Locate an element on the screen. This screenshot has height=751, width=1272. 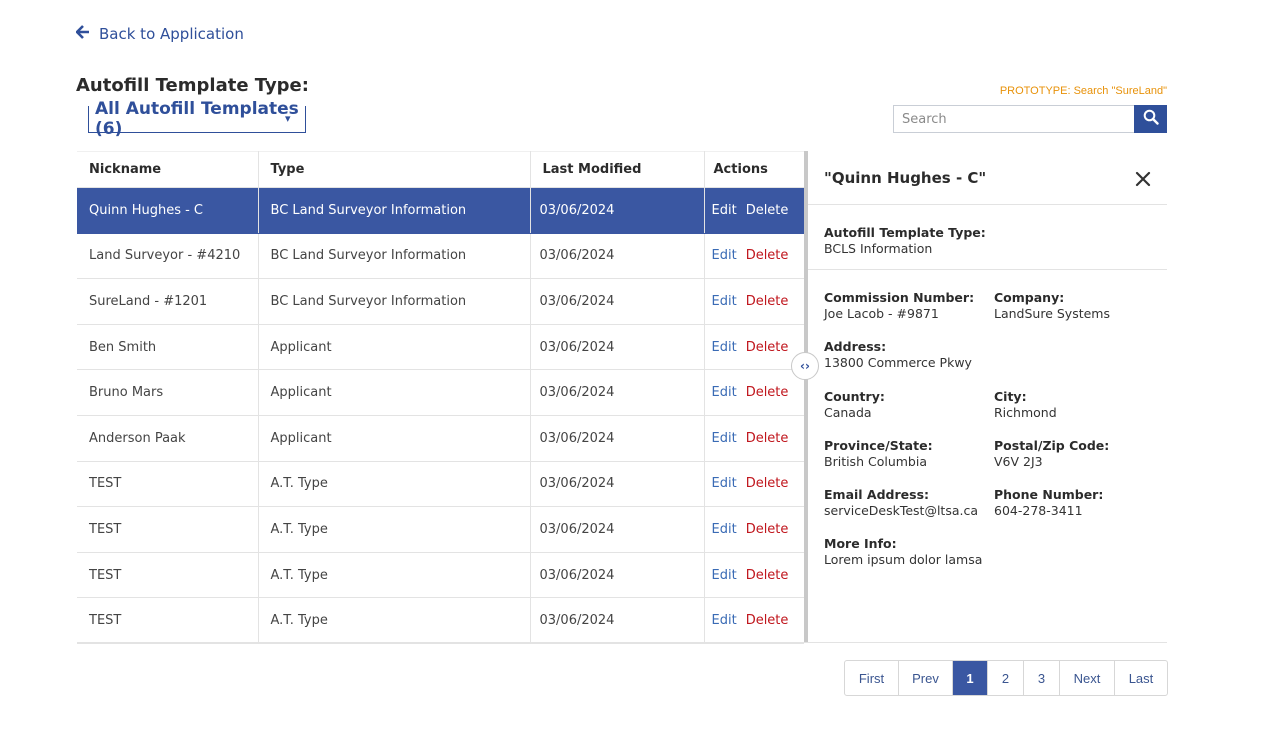
field-phone: Phone Number: 604-278-3411 is located at coordinates (1048, 502).